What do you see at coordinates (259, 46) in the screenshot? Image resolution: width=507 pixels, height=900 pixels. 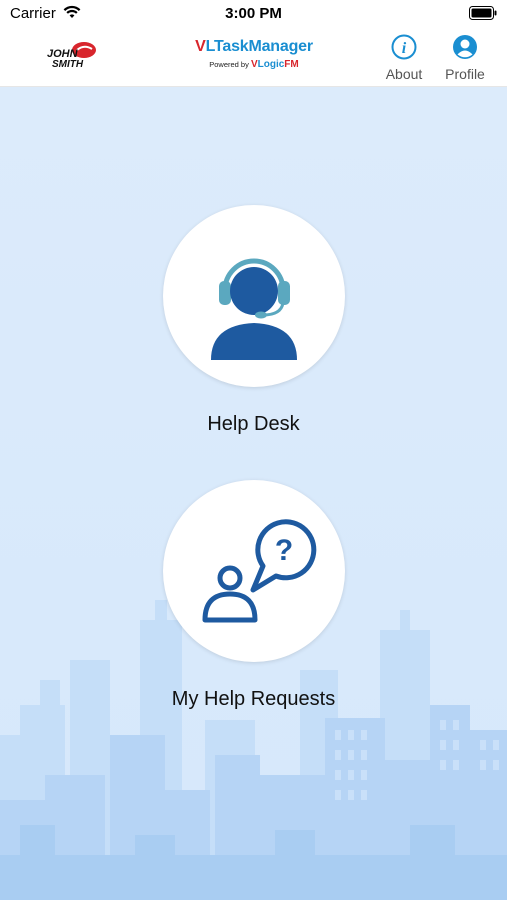 I see `brand-rest: LTaskManager` at bounding box center [259, 46].